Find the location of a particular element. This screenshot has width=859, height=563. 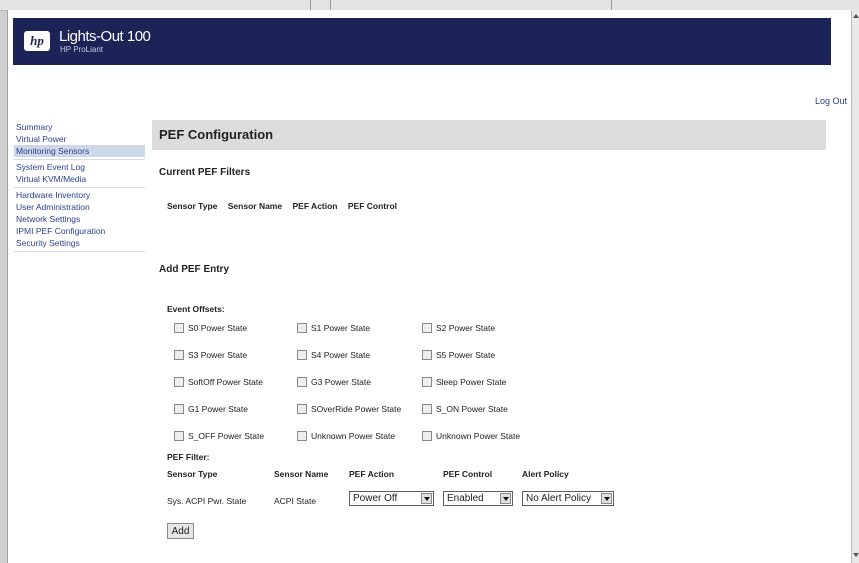

sidebar-item-ipmi-pef-configuration: IPMI PEF Configuration is located at coordinates (79, 231).